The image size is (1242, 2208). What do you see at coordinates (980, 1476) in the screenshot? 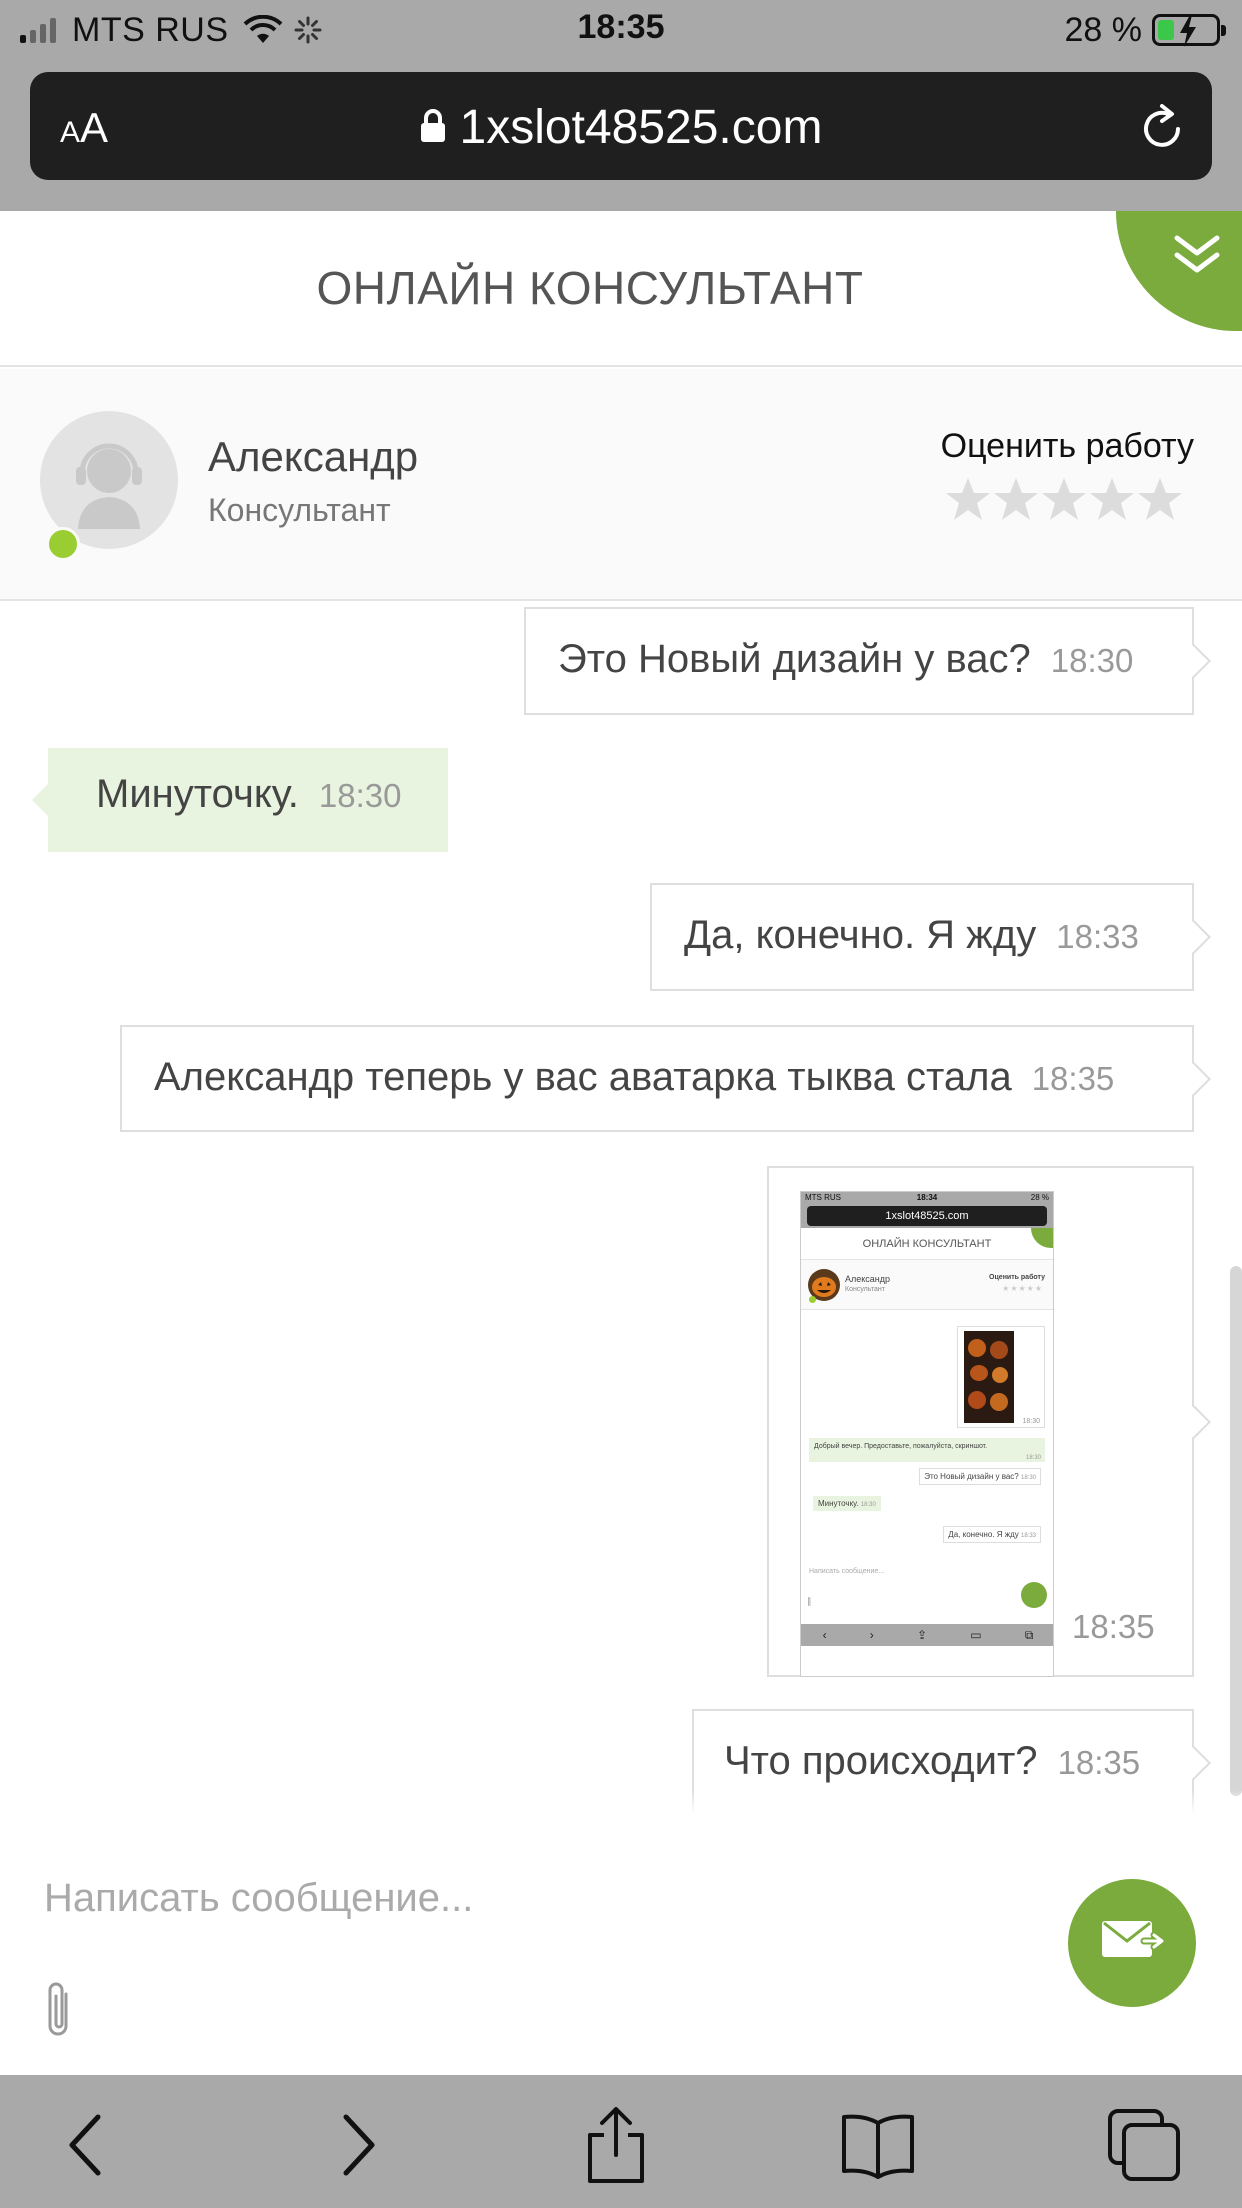
I see `thumb-outgoing-message: Это Новый дизайн у вас? 18:30` at bounding box center [980, 1476].